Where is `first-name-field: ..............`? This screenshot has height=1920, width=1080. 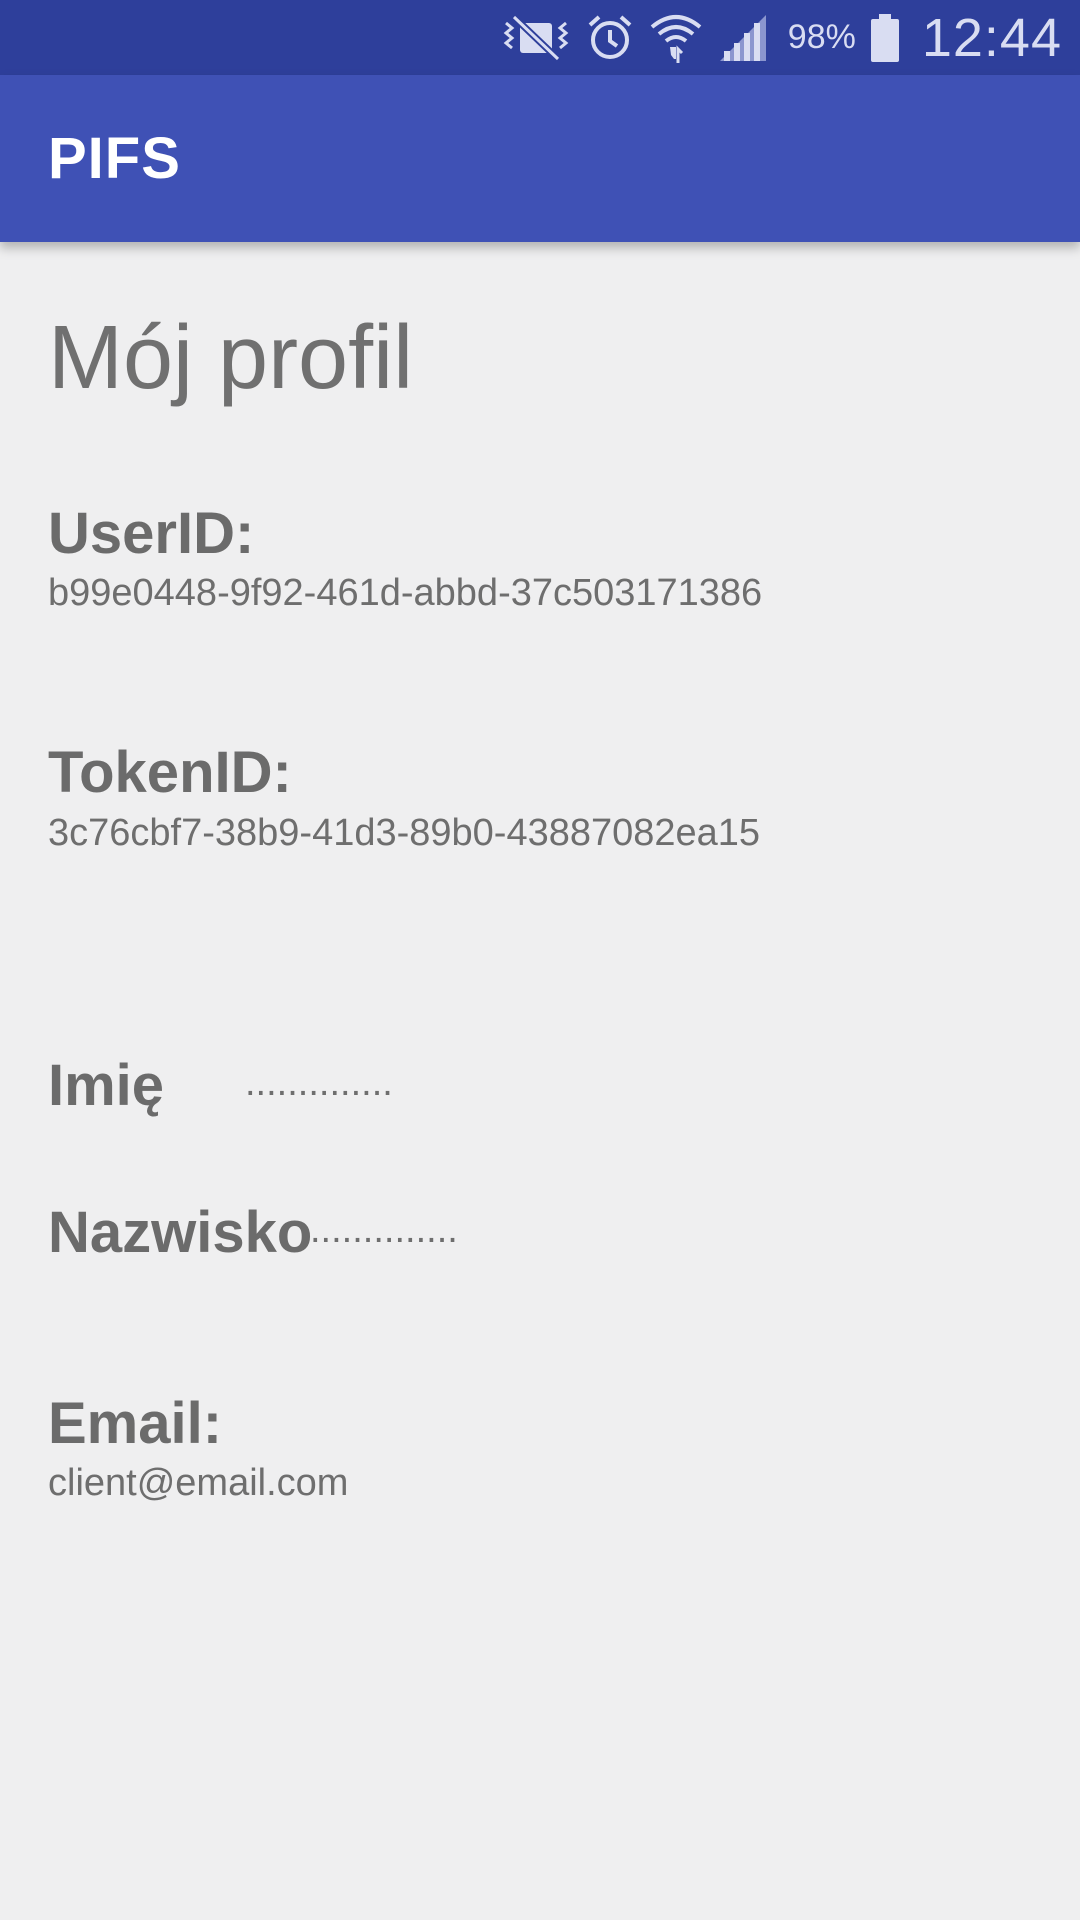 first-name-field: .............. is located at coordinates (319, 1083).